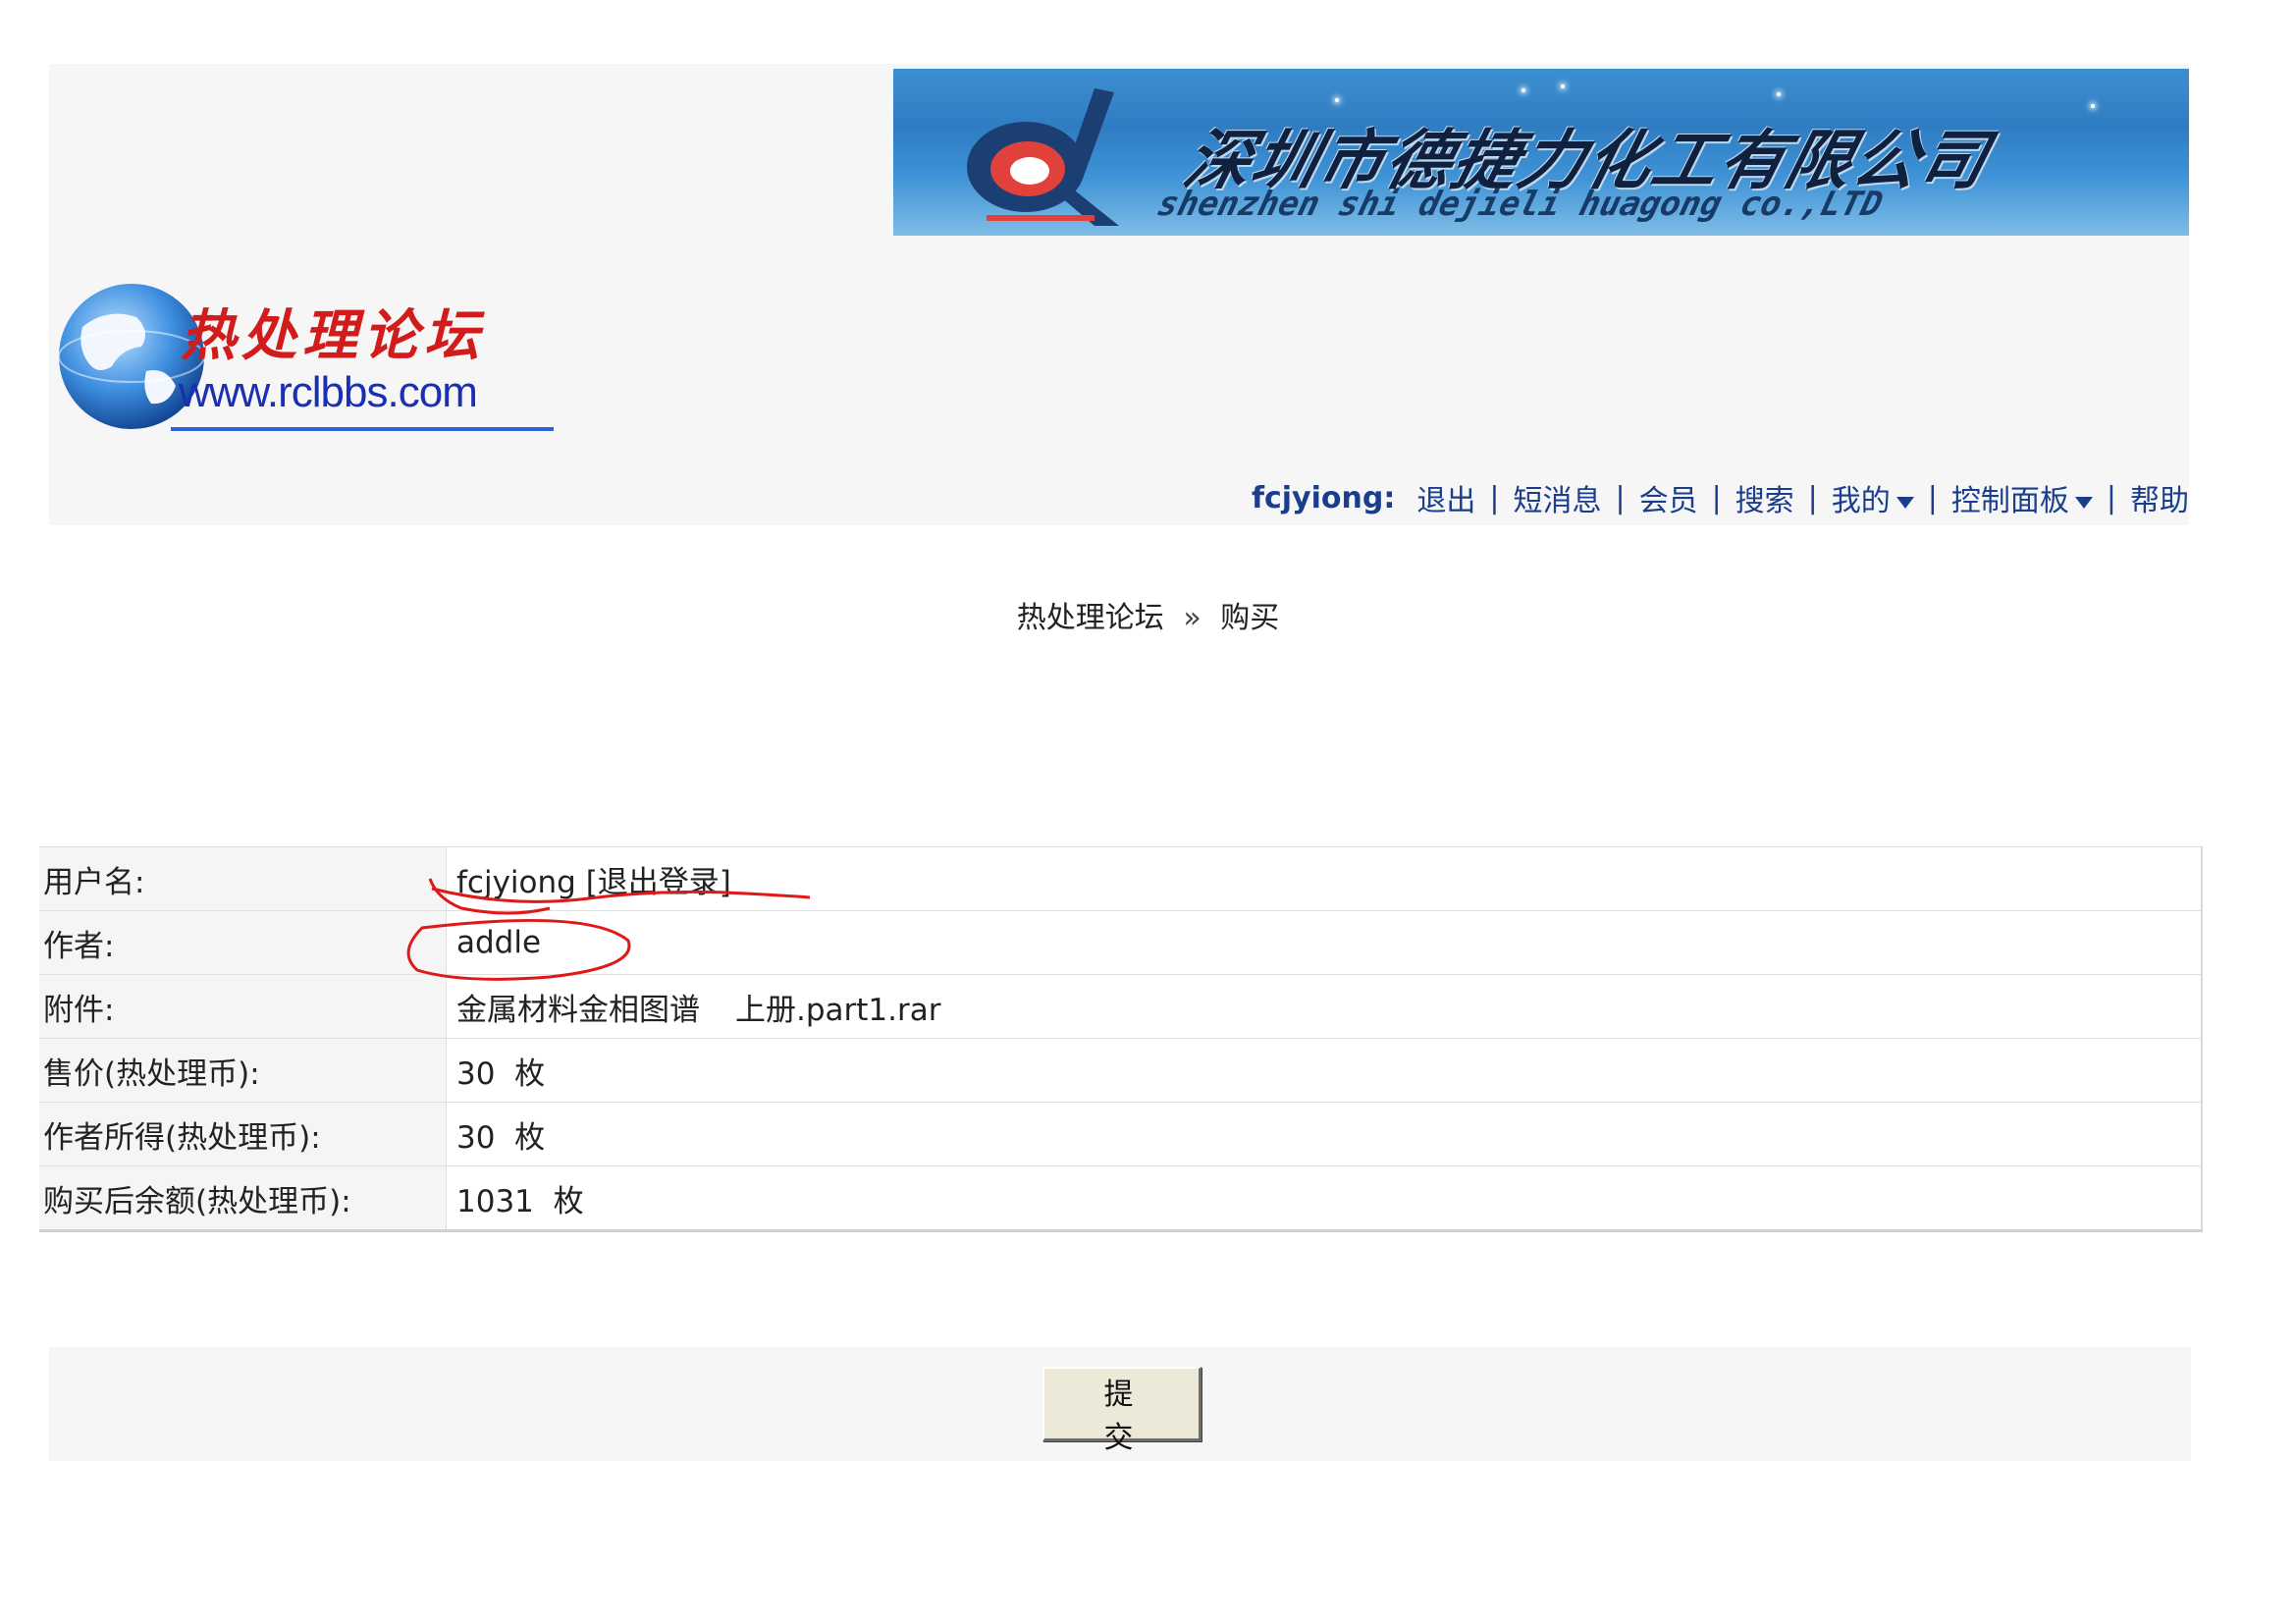 This screenshot has width=2296, height=1624. I want to click on price-value: 30 枚, so click(1324, 1070).